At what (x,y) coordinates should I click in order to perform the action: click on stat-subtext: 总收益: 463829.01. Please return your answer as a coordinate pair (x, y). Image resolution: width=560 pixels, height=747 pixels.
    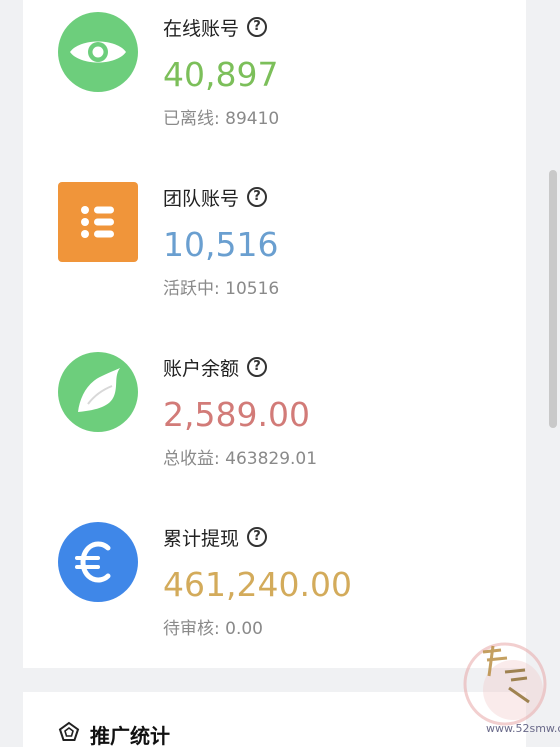
    Looking at the image, I should click on (240, 459).